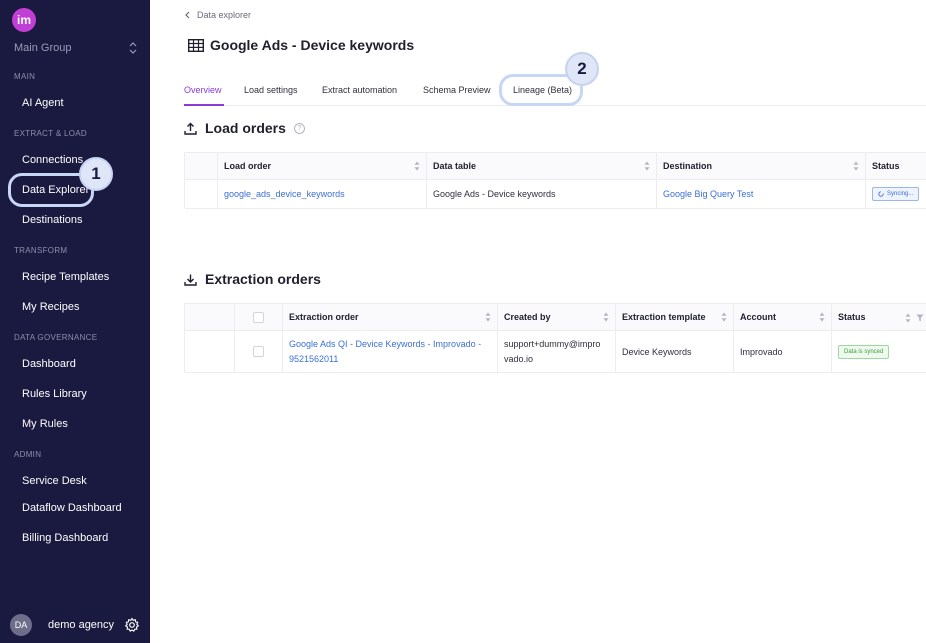 Image resolution: width=926 pixels, height=643 pixels. I want to click on sidebar-item-my-rules: My Rules, so click(45, 424).